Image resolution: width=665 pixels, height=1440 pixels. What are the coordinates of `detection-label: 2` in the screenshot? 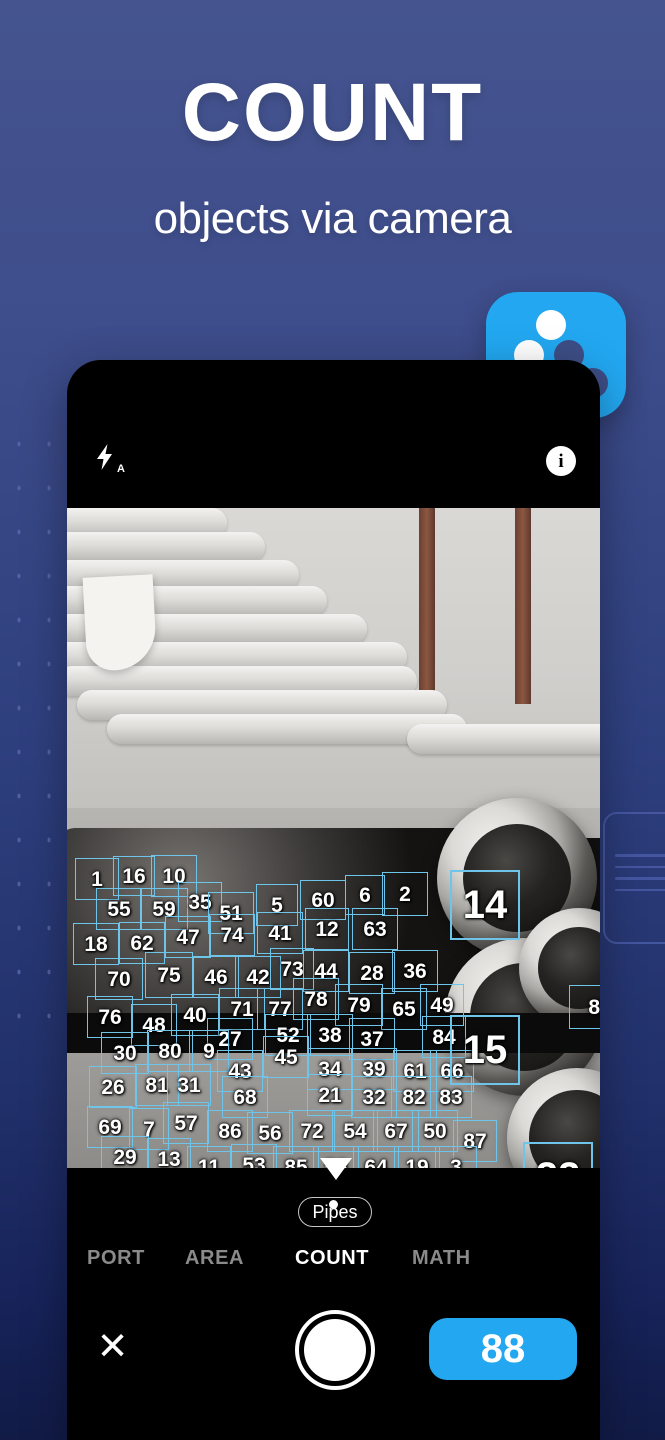 It's located at (405, 894).